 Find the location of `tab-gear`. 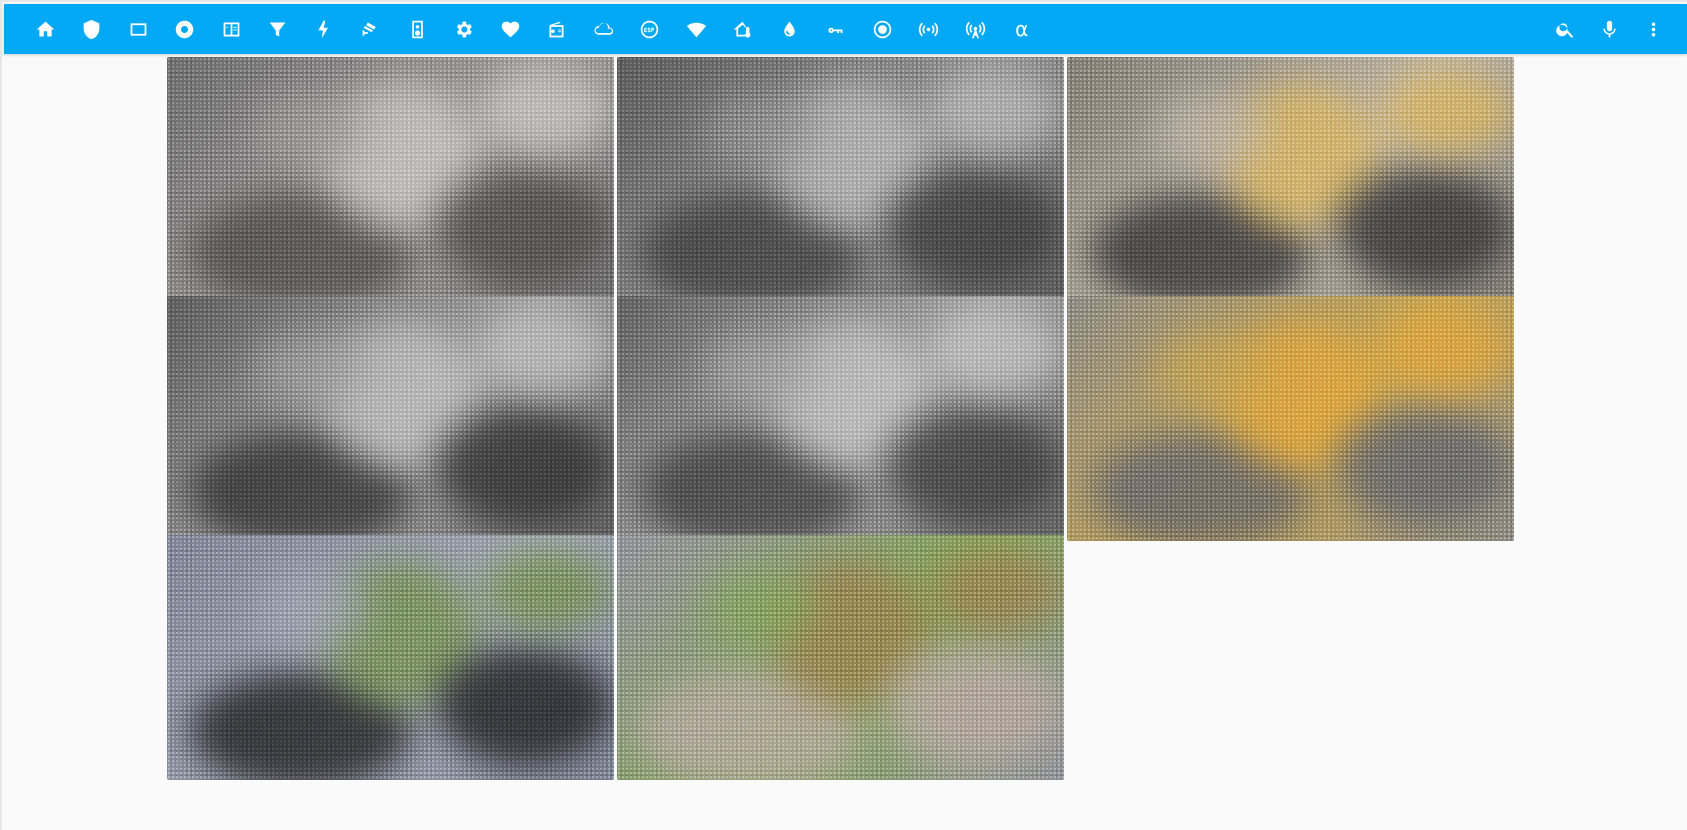

tab-gear is located at coordinates (464, 29).